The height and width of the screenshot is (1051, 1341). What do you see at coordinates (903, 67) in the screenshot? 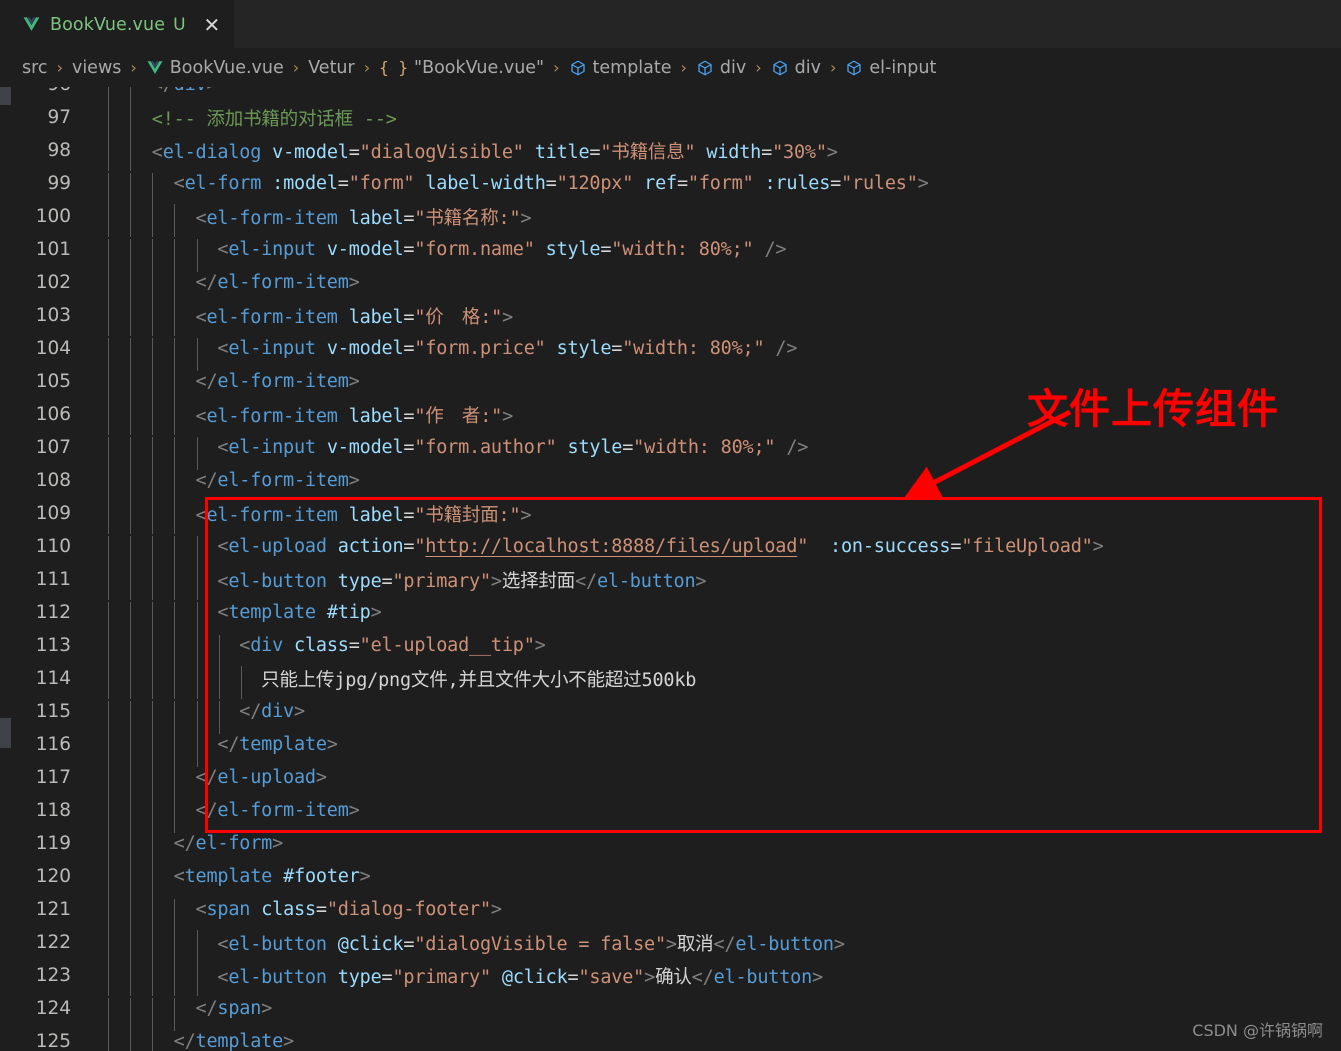
I see `breadcrumb-label: el-input` at bounding box center [903, 67].